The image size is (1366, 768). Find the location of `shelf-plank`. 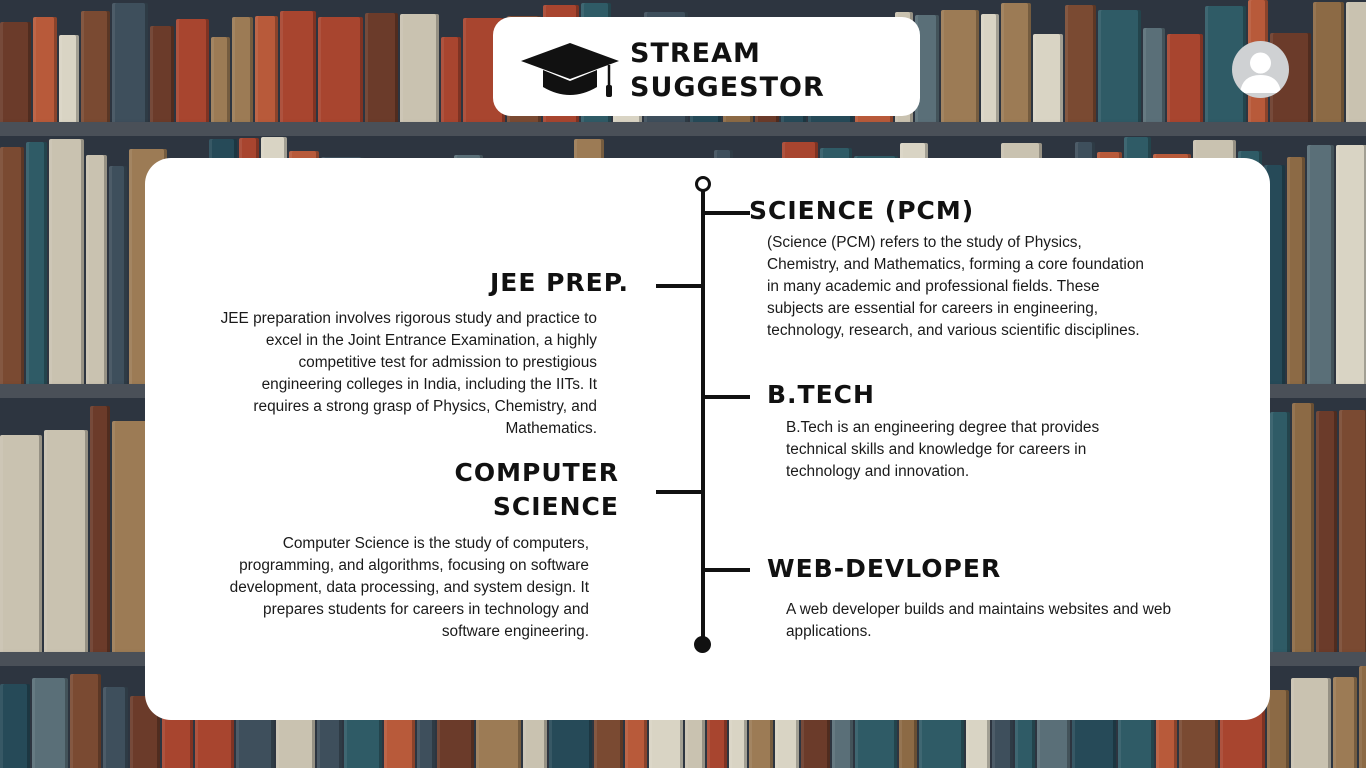

shelf-plank is located at coordinates (683, 129).